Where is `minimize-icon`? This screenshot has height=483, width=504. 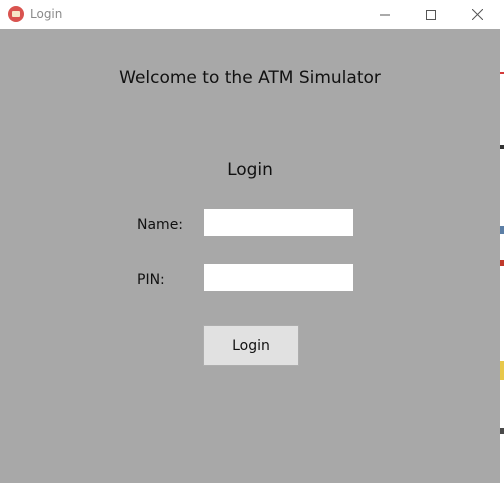 minimize-icon is located at coordinates (385, 14).